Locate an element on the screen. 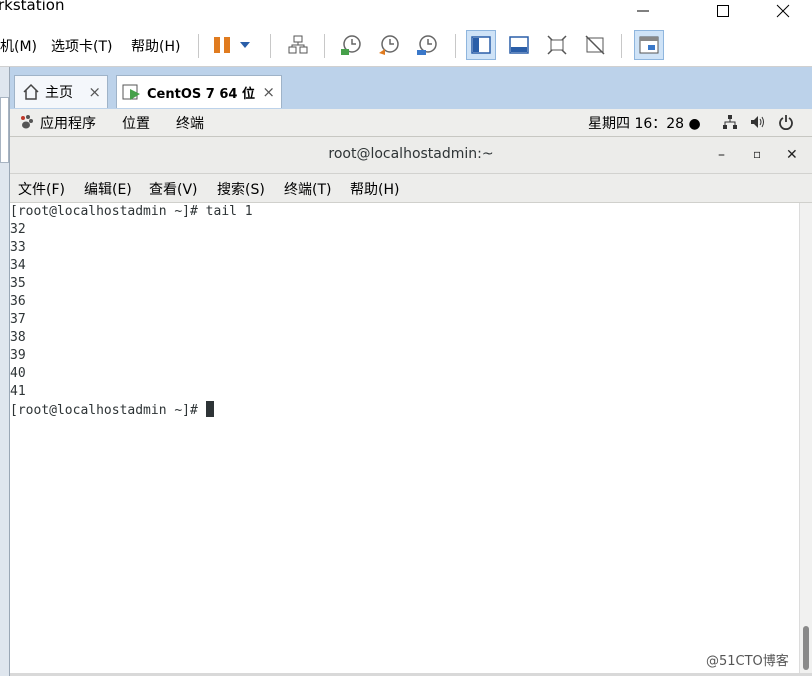 The height and width of the screenshot is (676, 812). vmware-titlebar: rkstation is located at coordinates (406, 13).